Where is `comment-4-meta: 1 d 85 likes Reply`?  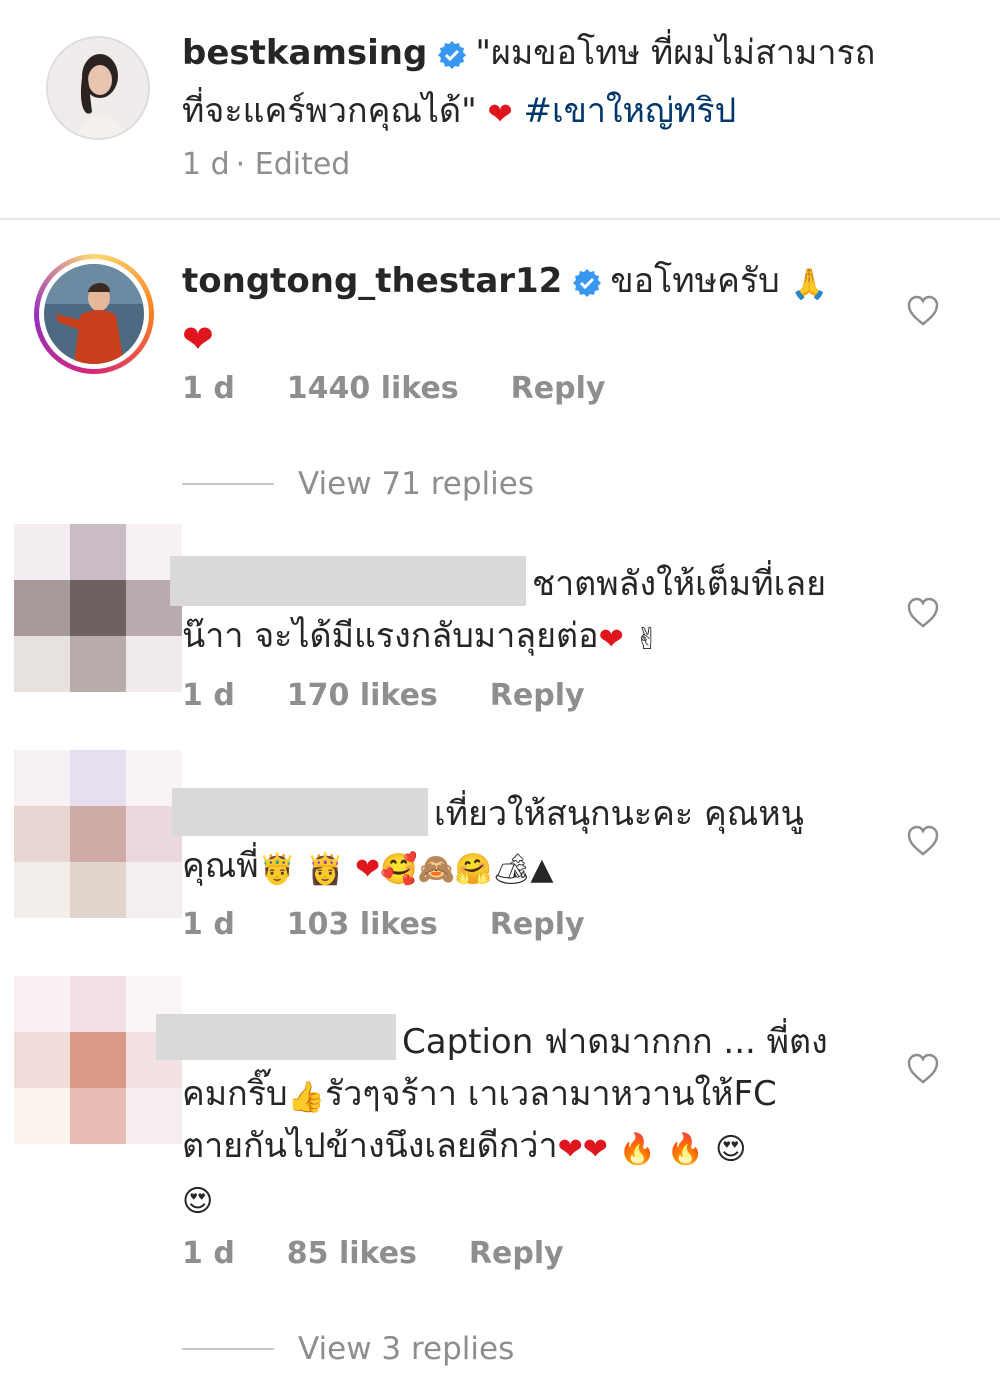
comment-4-meta: 1 d 85 likes Reply is located at coordinates (399, 1253).